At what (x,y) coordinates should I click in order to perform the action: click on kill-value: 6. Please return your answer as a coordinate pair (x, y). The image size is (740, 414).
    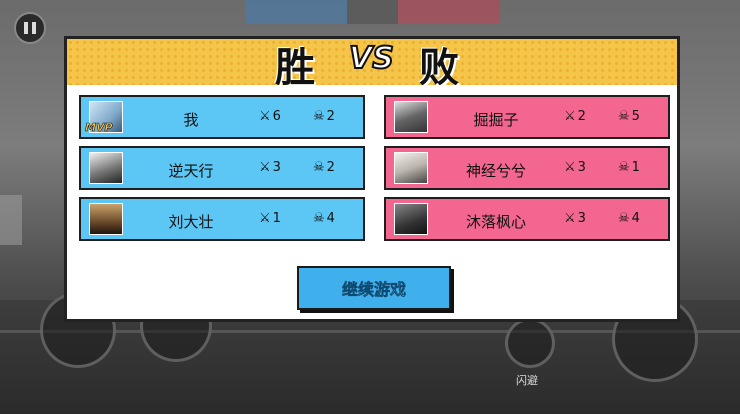
    Looking at the image, I should click on (276, 116).